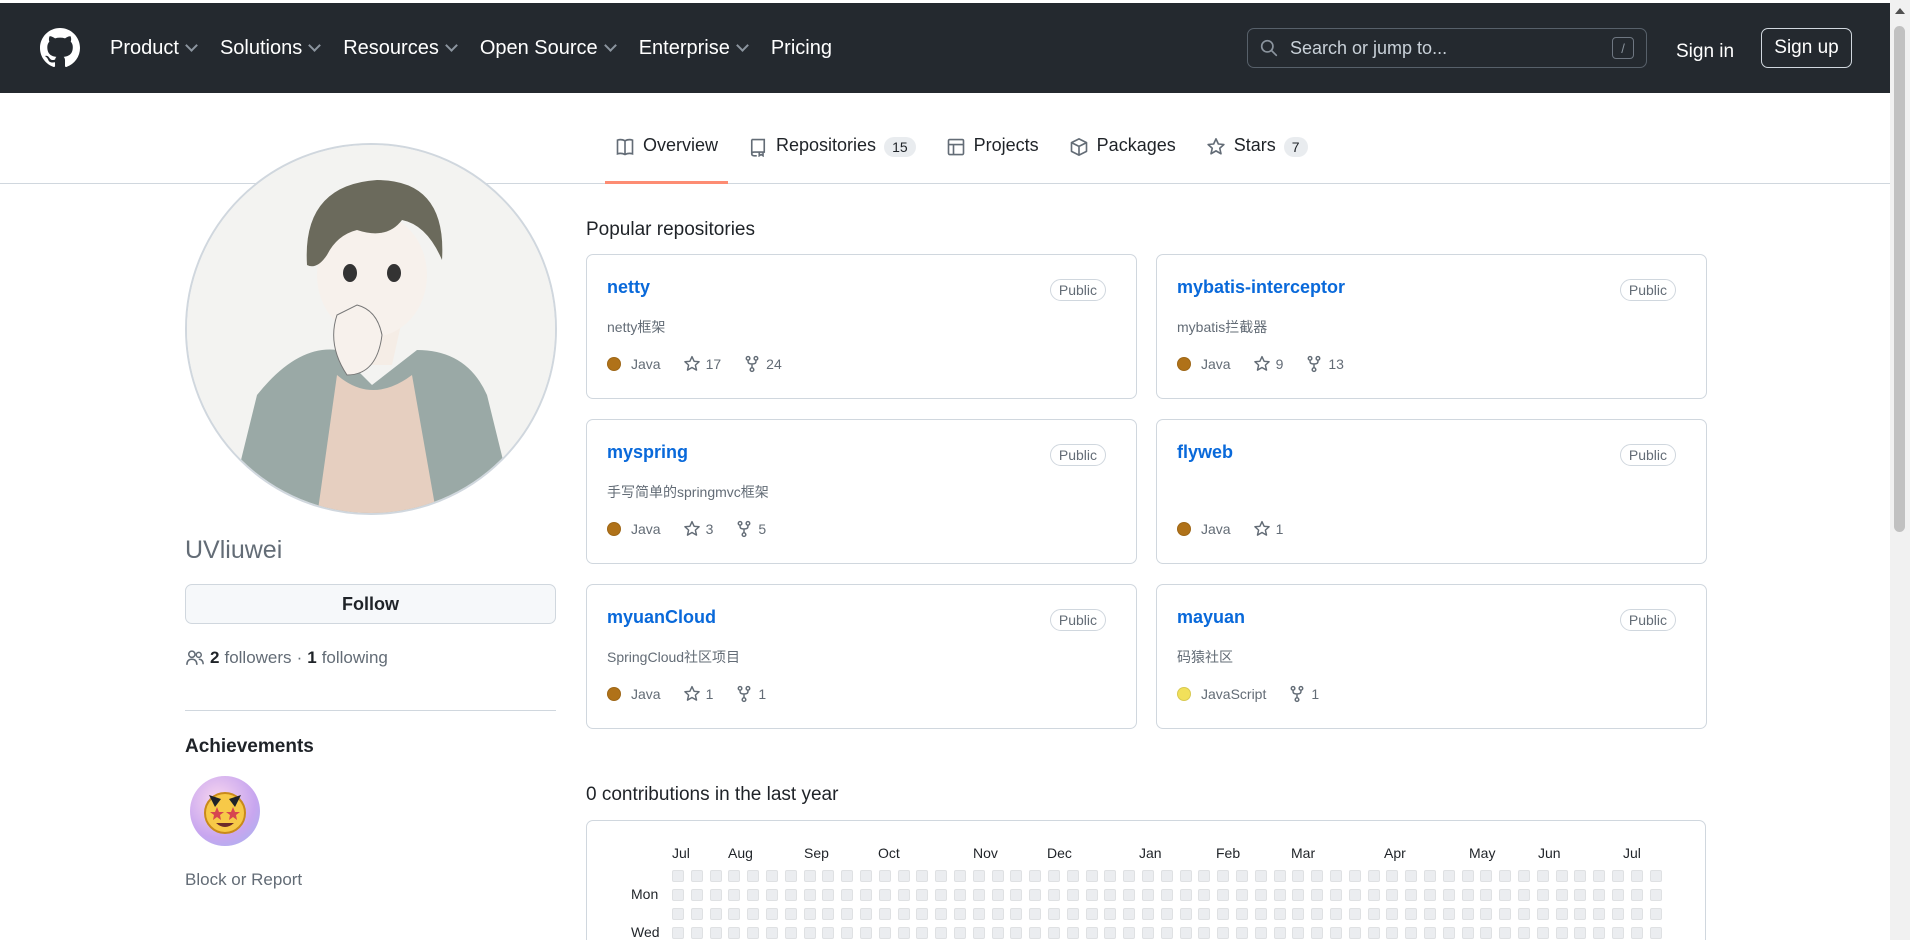 This screenshot has width=1910, height=940. I want to click on scroll-up-arrow-icon, so click(1900, 11).